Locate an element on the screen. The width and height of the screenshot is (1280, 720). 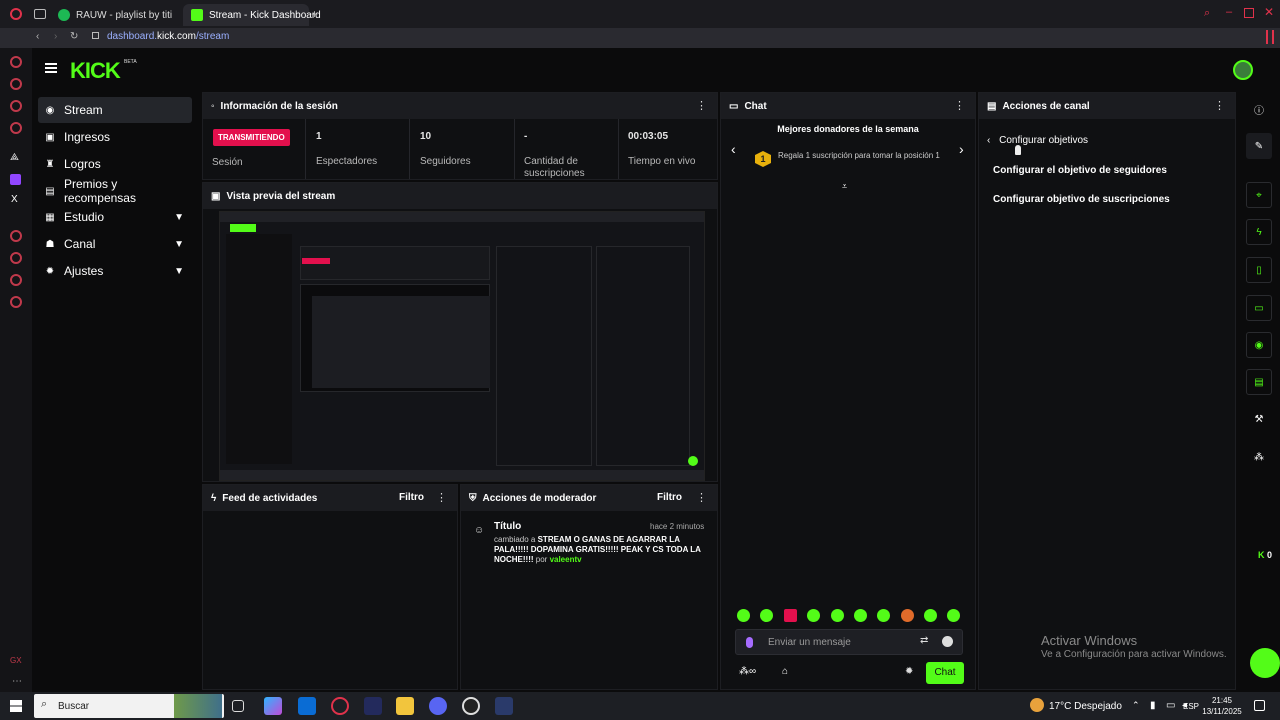
forward-arrow-icon: › is located at coordinates (55, 36).